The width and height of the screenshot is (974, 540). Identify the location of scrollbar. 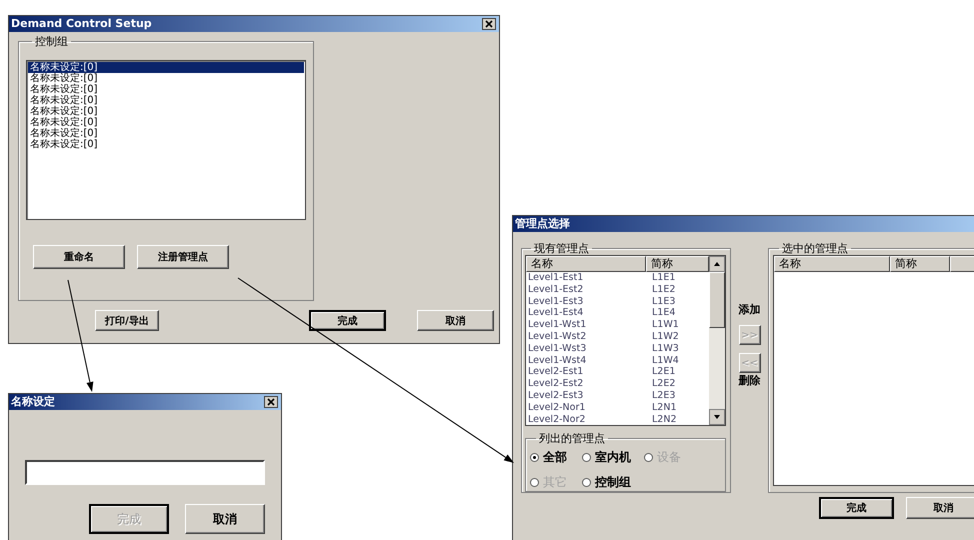
(717, 341).